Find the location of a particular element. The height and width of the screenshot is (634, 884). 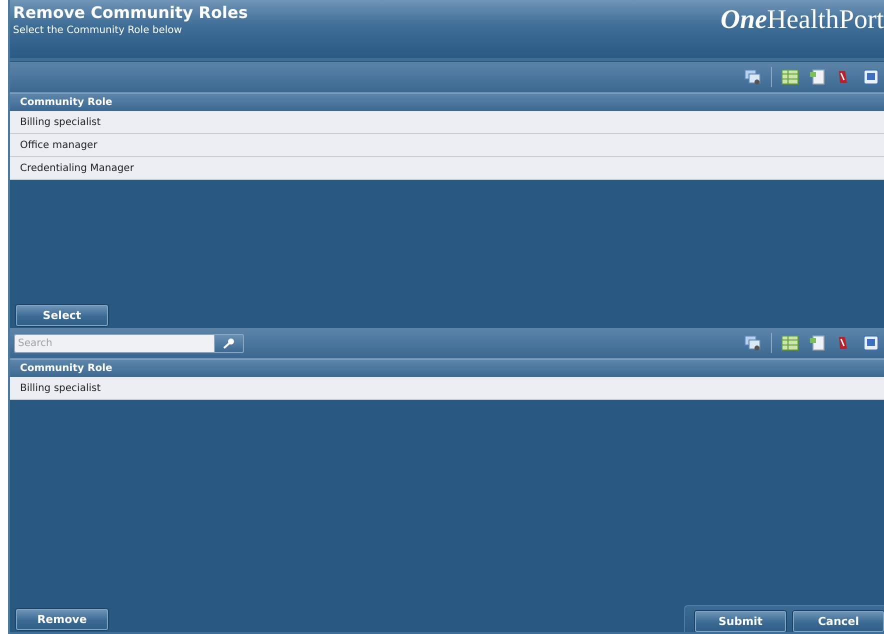

page-title: Remove Community Roles is located at coordinates (130, 12).